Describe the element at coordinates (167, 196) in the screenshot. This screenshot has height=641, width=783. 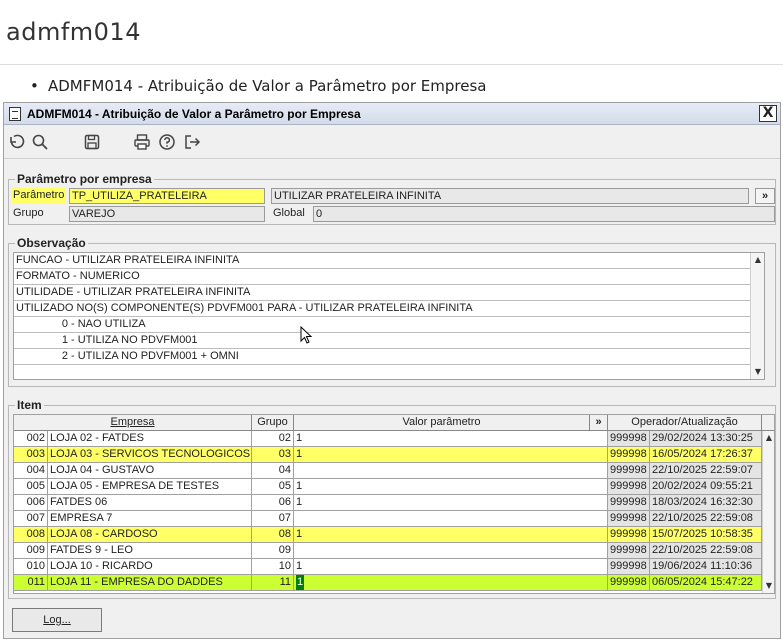
I see `parametro-input: TP_UTILIZA_PRATELEIRA` at that location.